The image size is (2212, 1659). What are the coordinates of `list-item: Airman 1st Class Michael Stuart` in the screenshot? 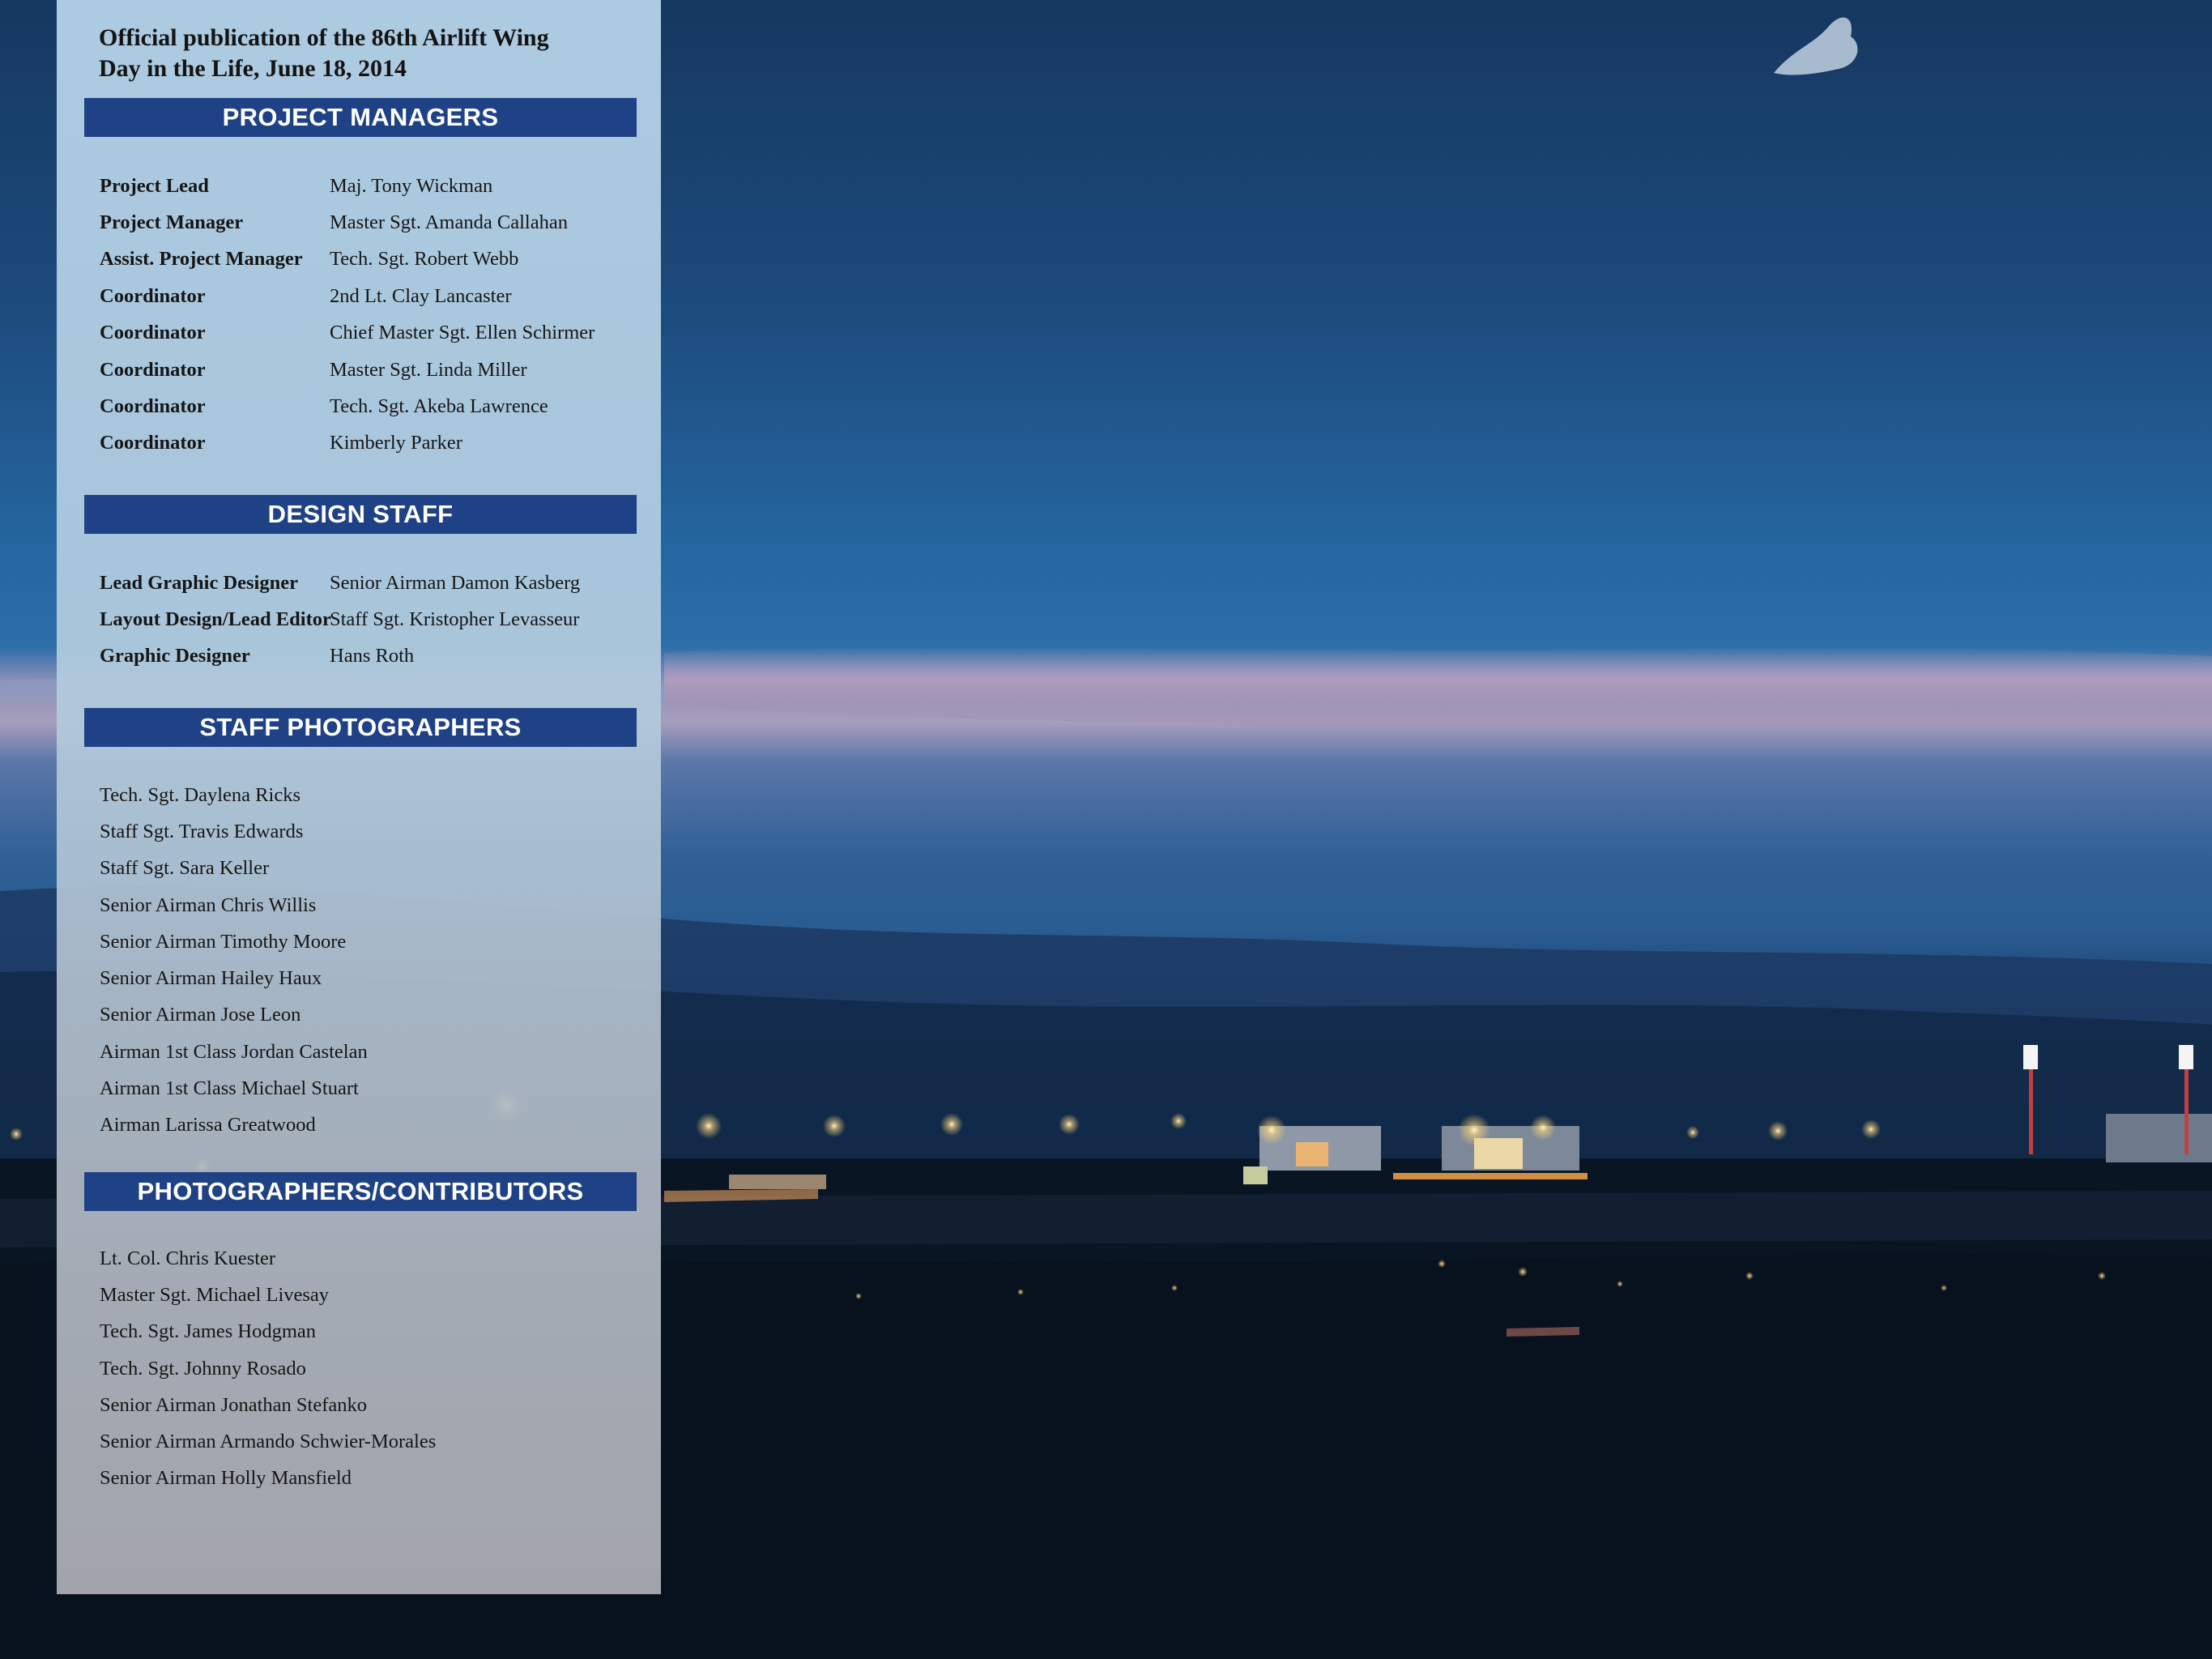 It's located at (229, 1088).